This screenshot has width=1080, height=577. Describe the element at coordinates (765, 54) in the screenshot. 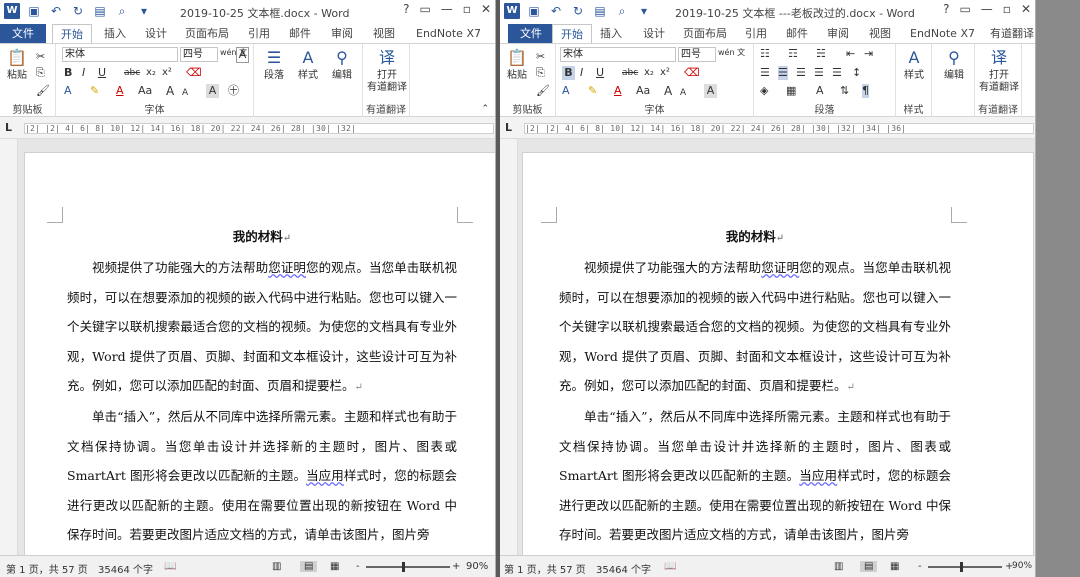

I see `bullets-icon: ☷` at that location.